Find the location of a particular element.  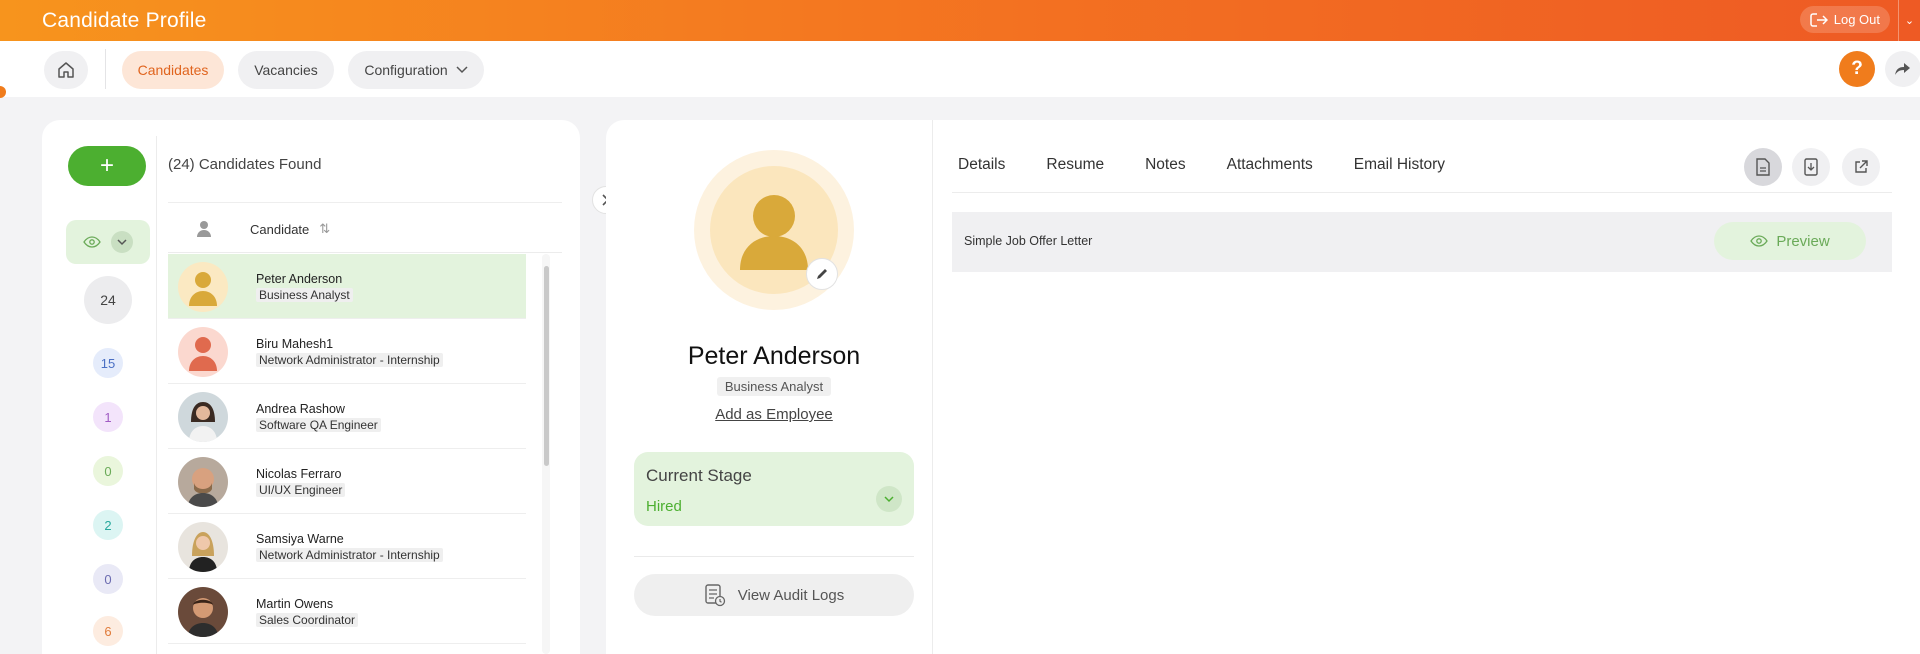

tab-configuration: Configuration is located at coordinates (416, 70).